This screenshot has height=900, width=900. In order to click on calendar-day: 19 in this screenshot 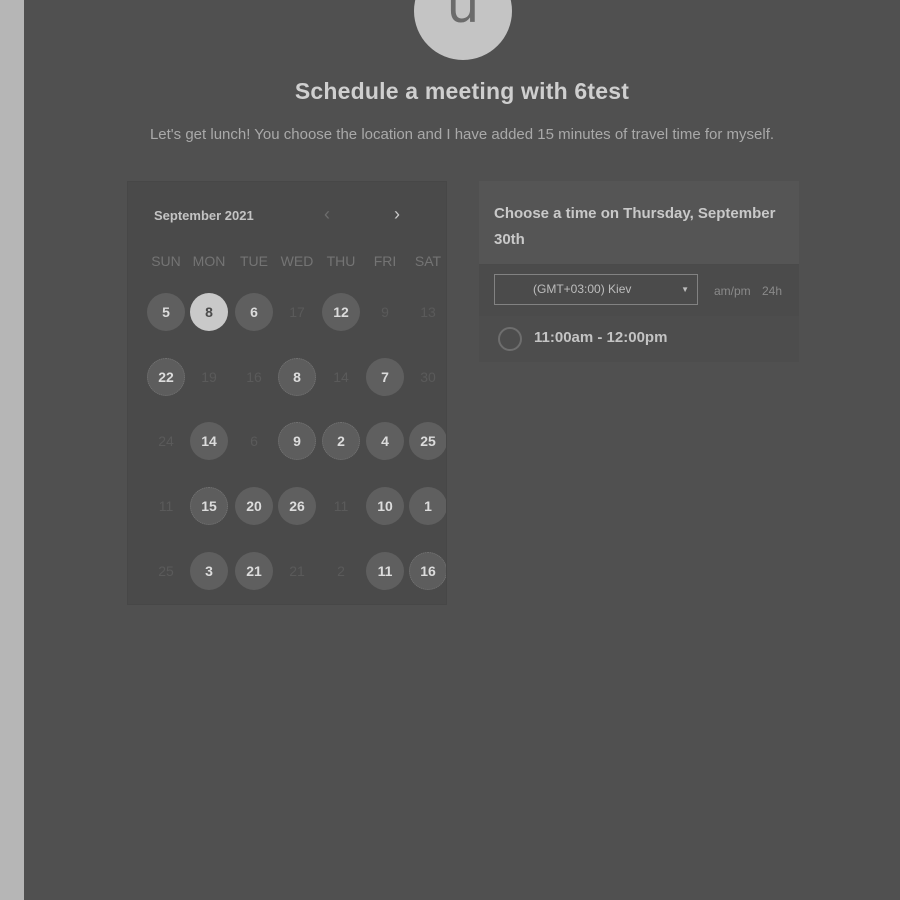, I will do `click(209, 377)`.